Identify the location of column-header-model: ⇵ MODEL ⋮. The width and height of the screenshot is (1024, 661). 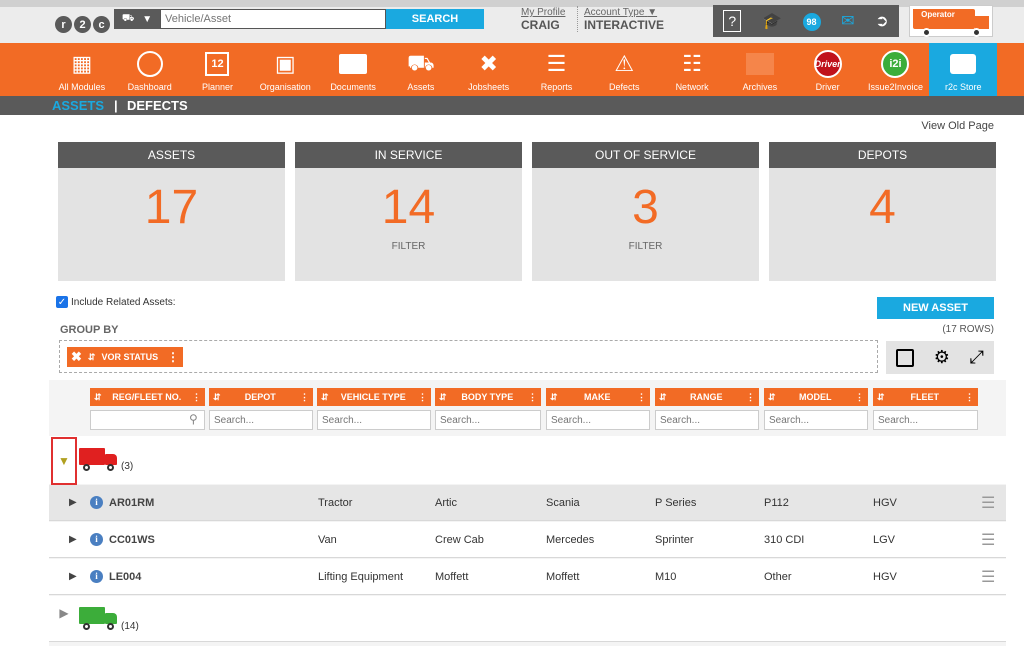
(816, 397).